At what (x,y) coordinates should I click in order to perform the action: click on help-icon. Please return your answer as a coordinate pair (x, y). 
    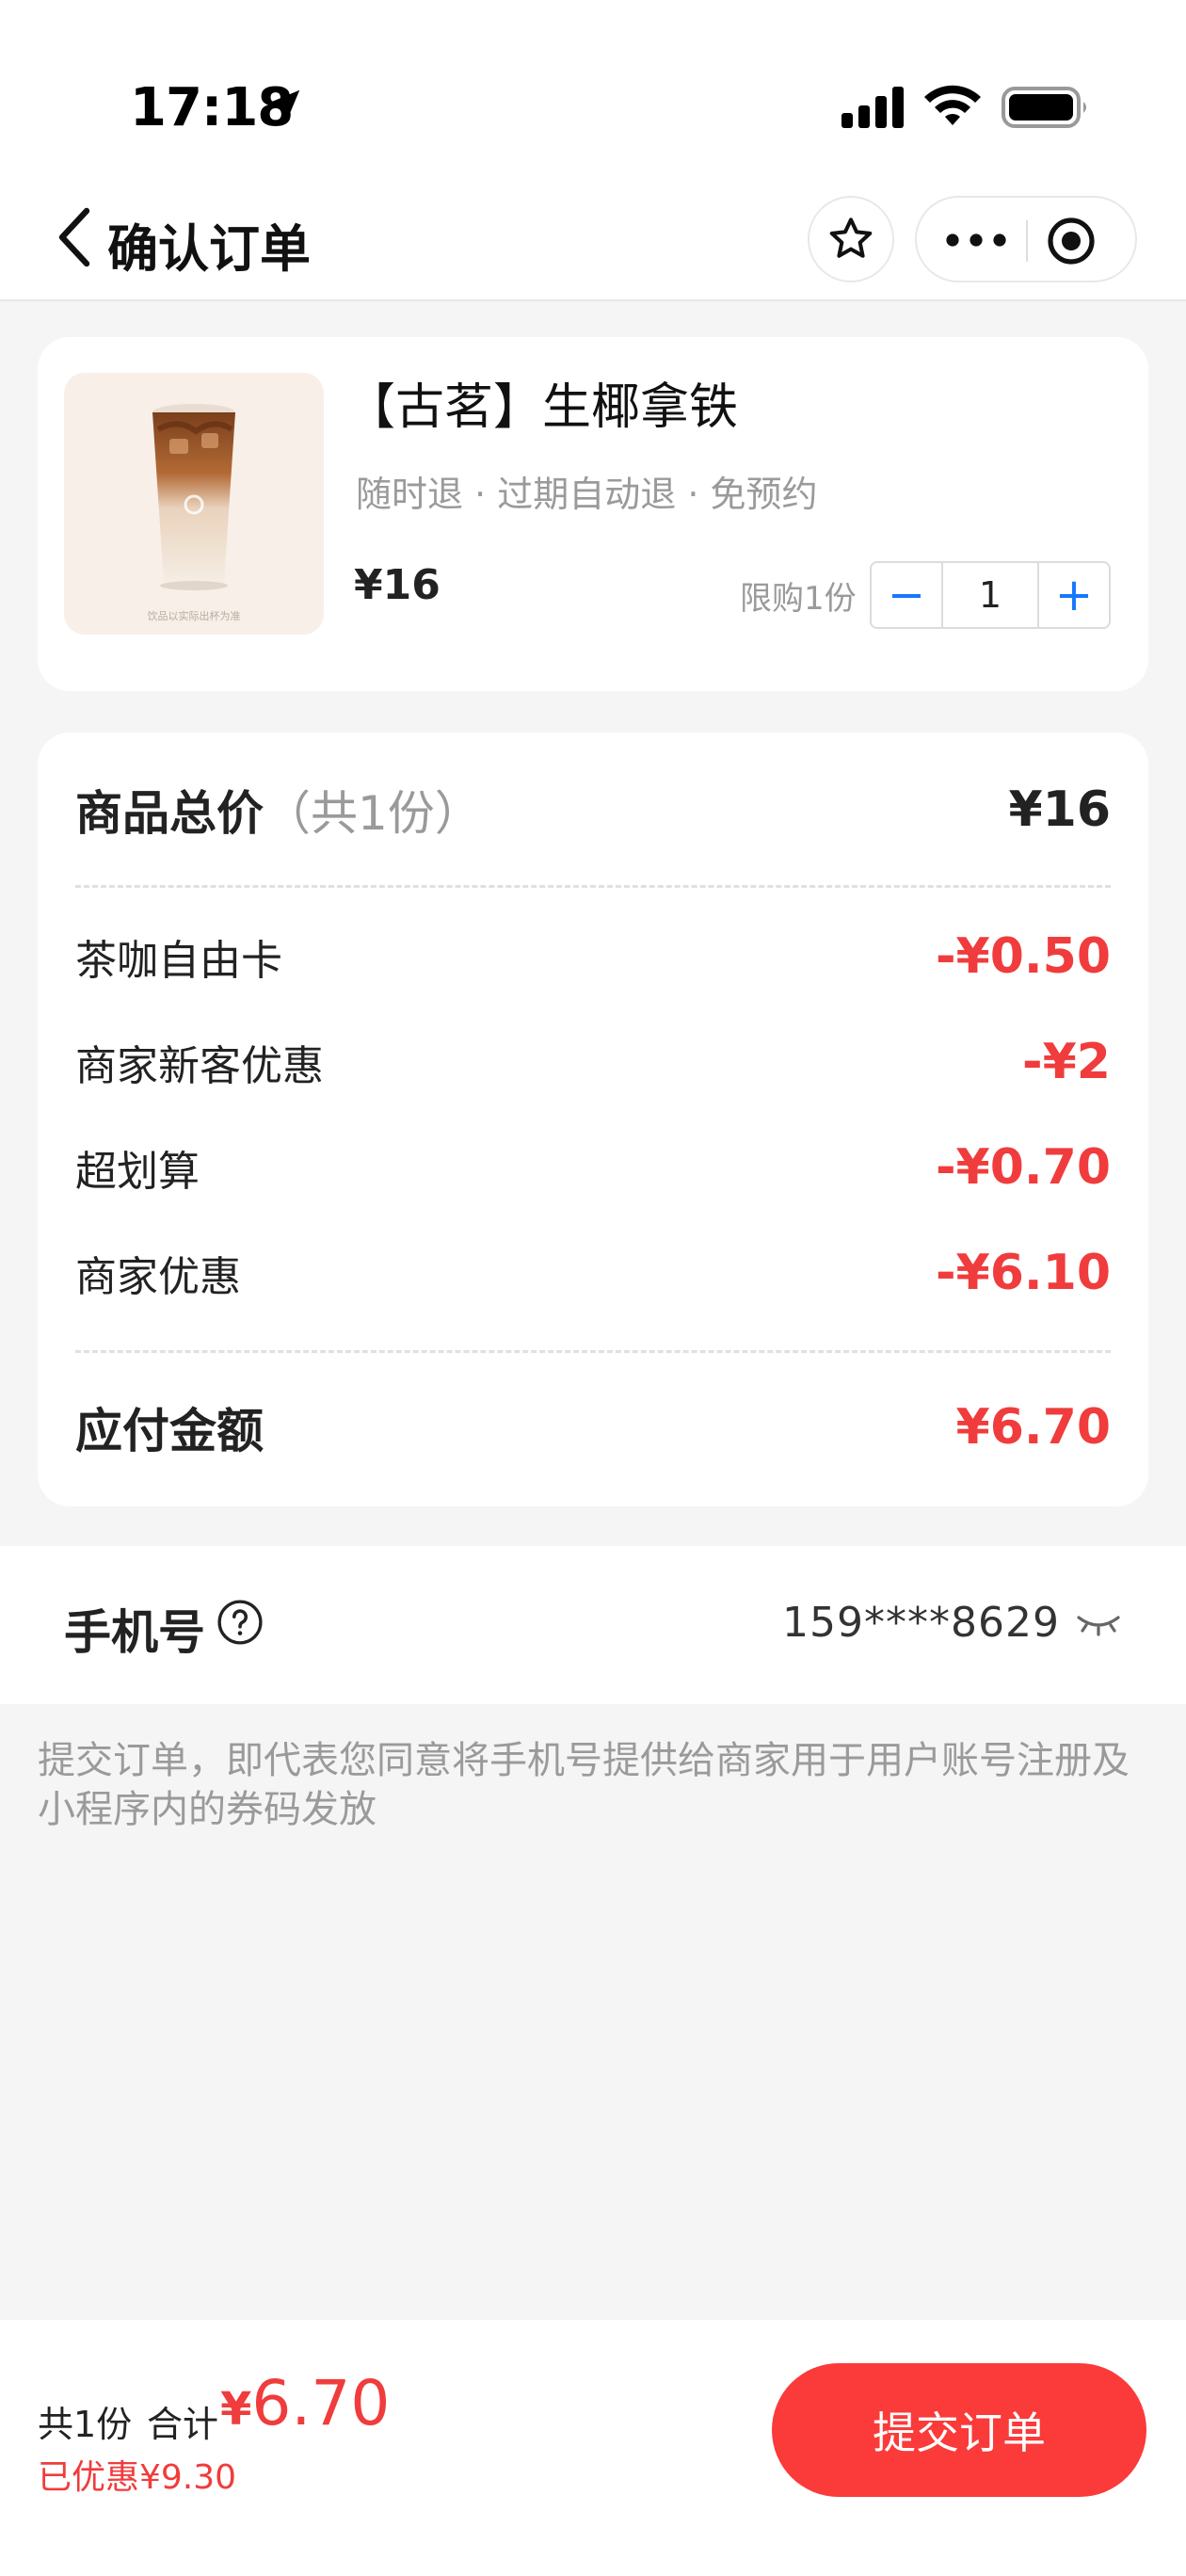
    Looking at the image, I should click on (240, 1622).